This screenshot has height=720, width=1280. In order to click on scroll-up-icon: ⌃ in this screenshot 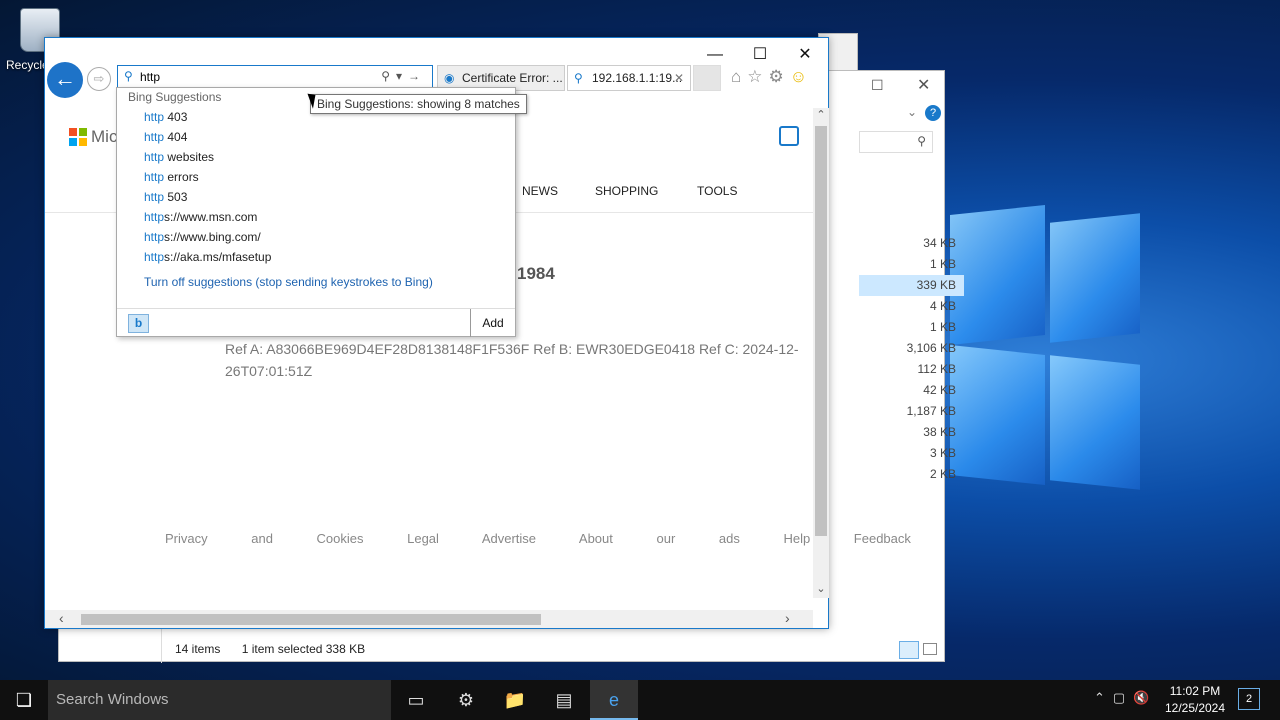, I will do `click(821, 114)`.